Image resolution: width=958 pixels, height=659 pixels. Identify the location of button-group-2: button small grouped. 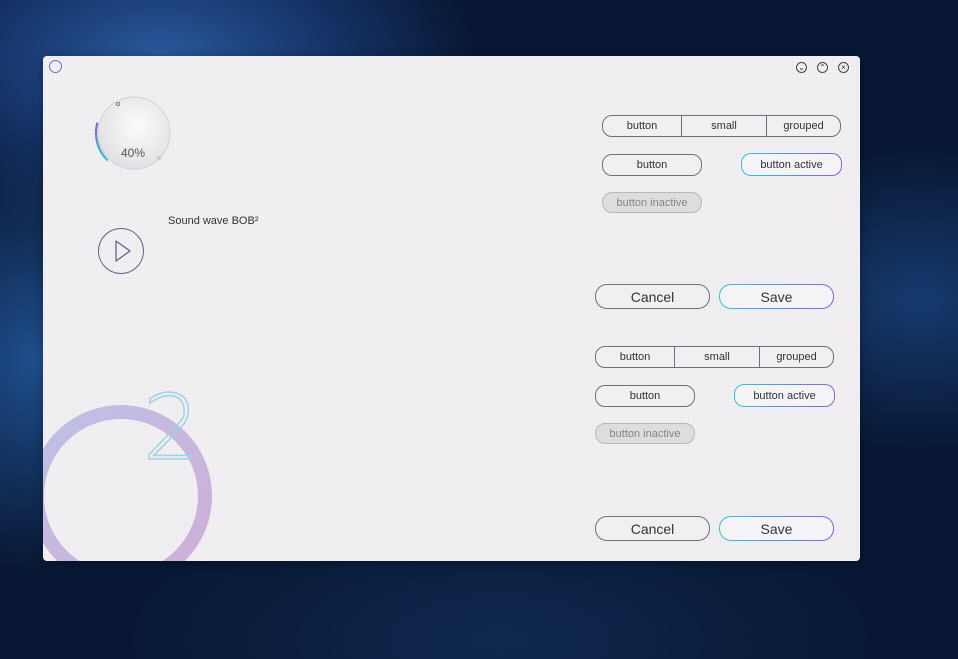
(714, 357).